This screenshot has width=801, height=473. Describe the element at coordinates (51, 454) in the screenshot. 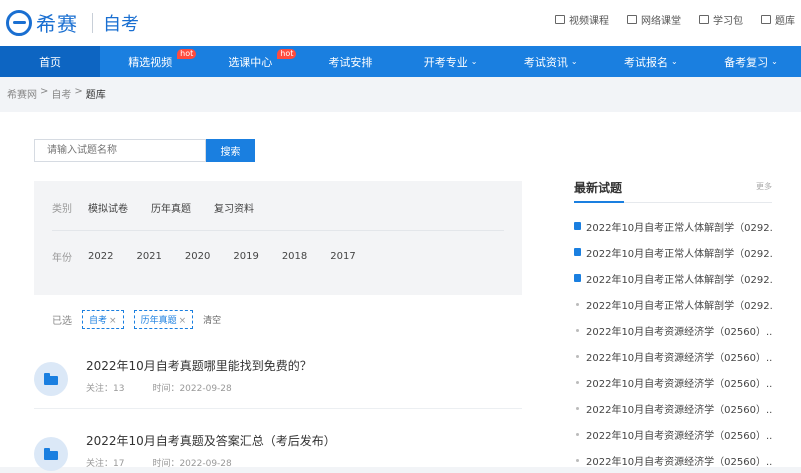

I see `folder-icon` at that location.